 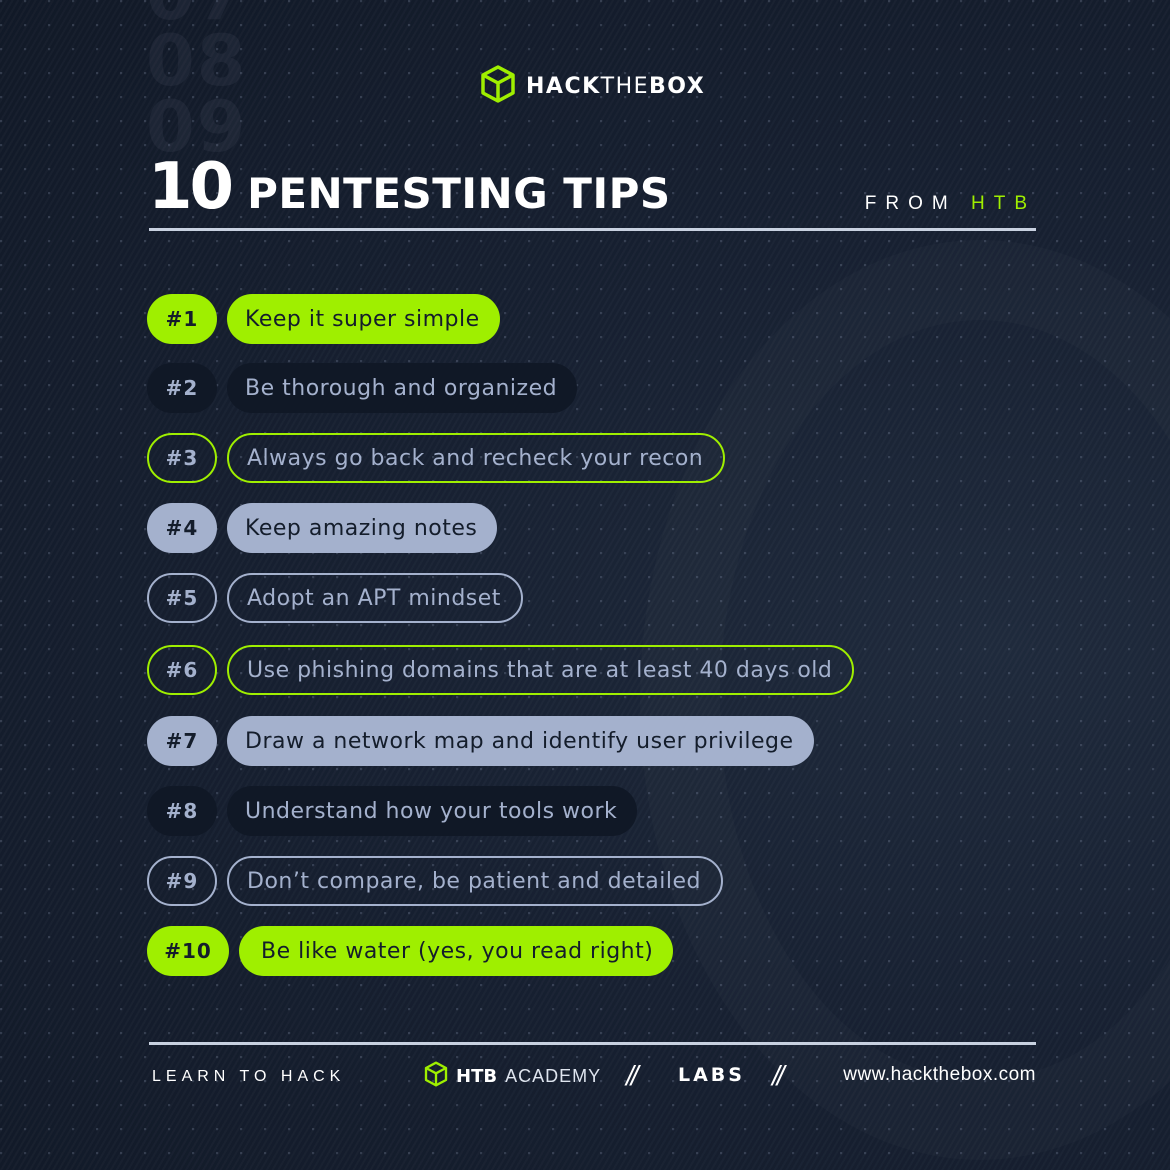 I want to click on tip-item: #10 Be like water (yes, you read right), so click(x=410, y=951).